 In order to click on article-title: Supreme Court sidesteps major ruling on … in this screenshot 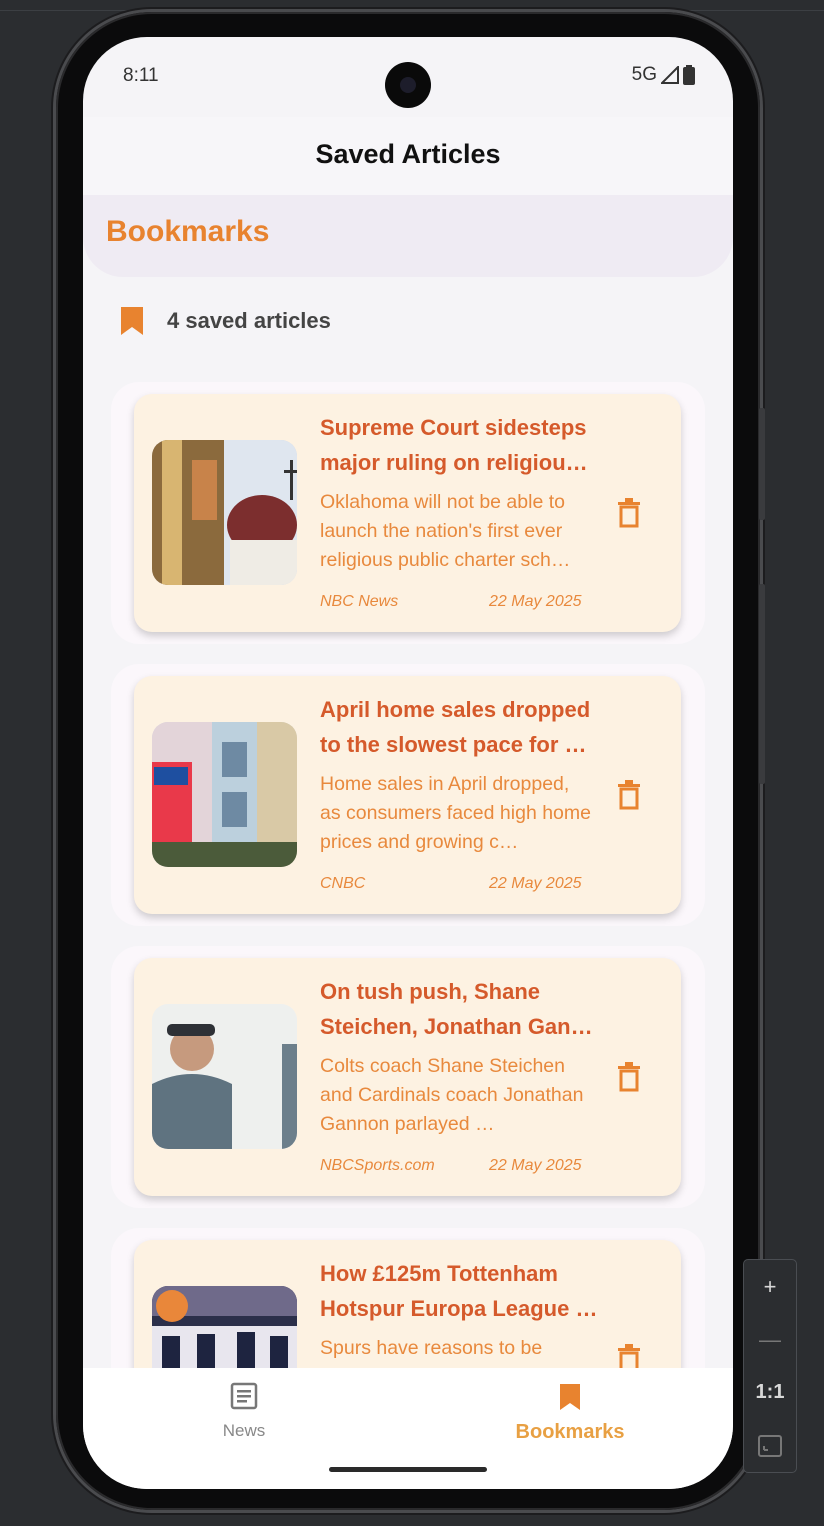, I will do `click(460, 445)`.